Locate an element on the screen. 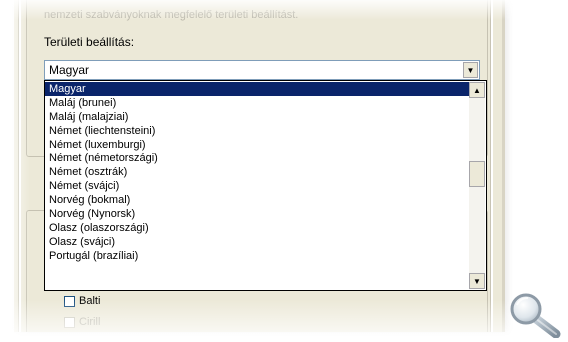  dropdown-item: Norvég (Nynorsk) is located at coordinates (257, 214).